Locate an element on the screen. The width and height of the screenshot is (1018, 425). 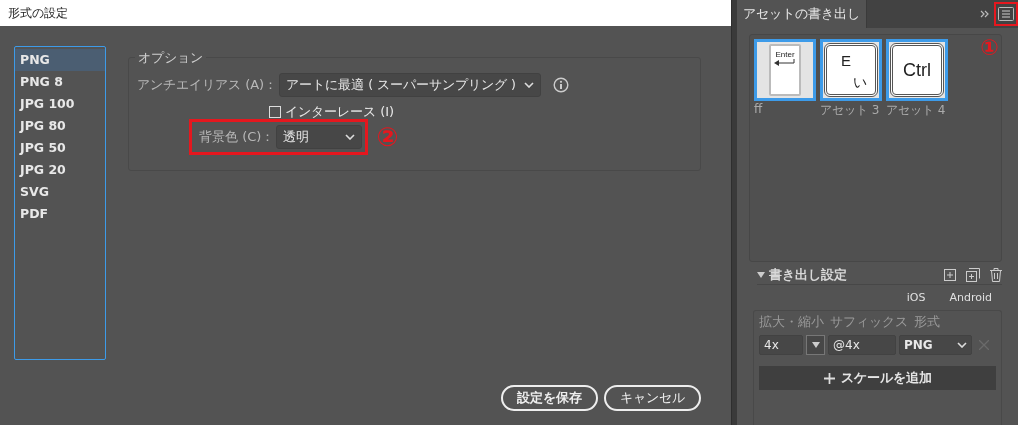
field-label: 背景色 (C)： is located at coordinates (237, 137).